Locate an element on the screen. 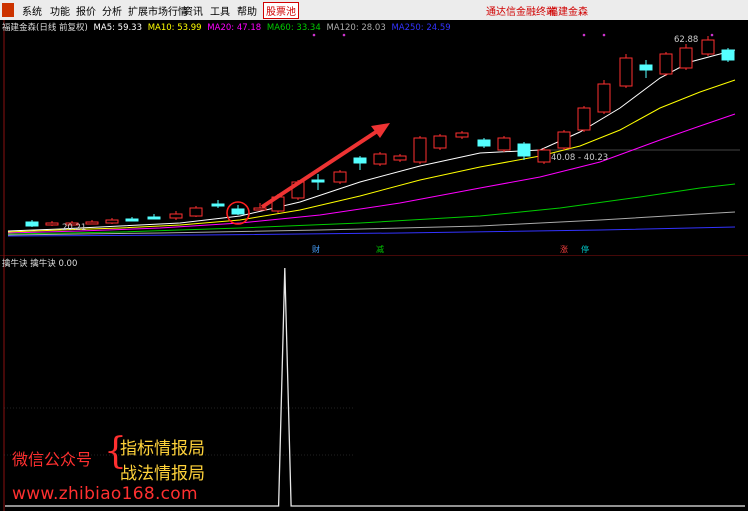 Image resolution: width=748 pixels, height=511 pixels. watermark-line2: 战法情报局 is located at coordinates (162, 474).